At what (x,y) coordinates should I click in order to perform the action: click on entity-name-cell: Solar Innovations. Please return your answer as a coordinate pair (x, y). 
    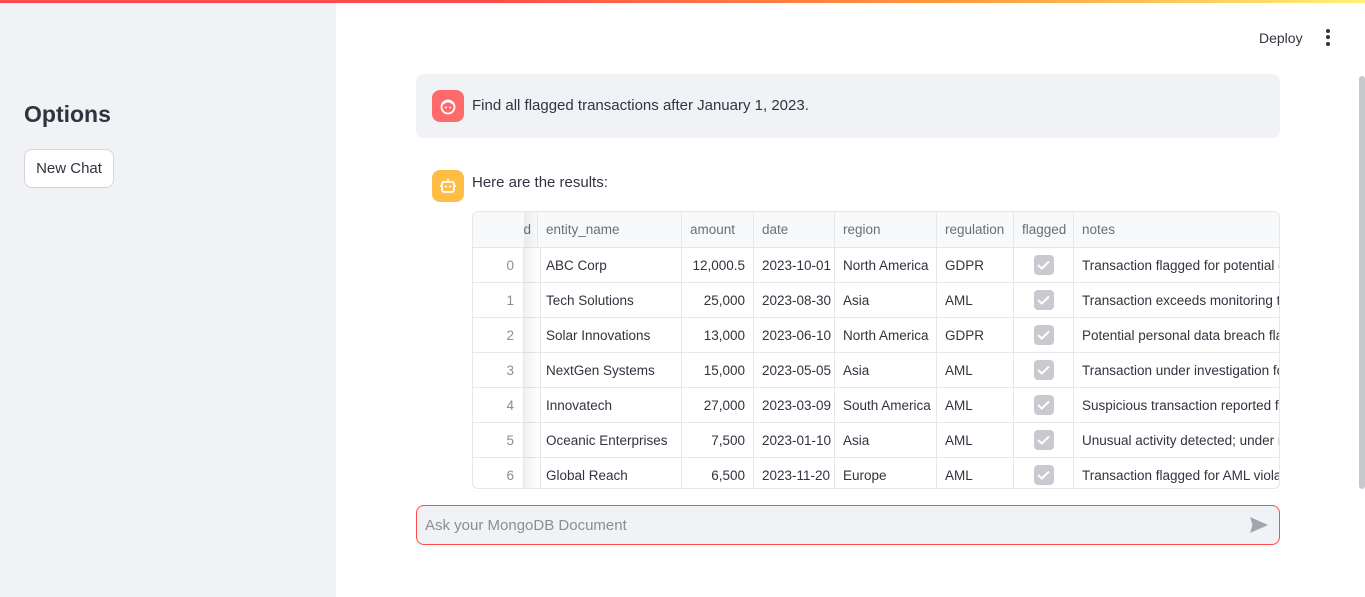
    Looking at the image, I should click on (610, 335).